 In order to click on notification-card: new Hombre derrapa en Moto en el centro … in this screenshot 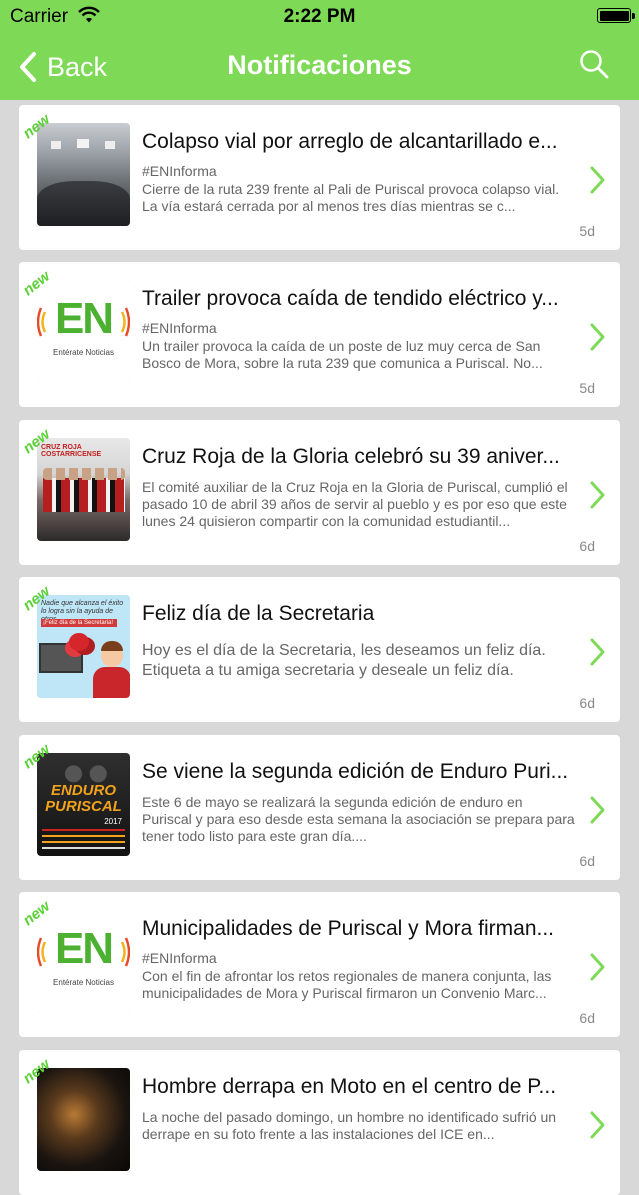, I will do `click(319, 1122)`.